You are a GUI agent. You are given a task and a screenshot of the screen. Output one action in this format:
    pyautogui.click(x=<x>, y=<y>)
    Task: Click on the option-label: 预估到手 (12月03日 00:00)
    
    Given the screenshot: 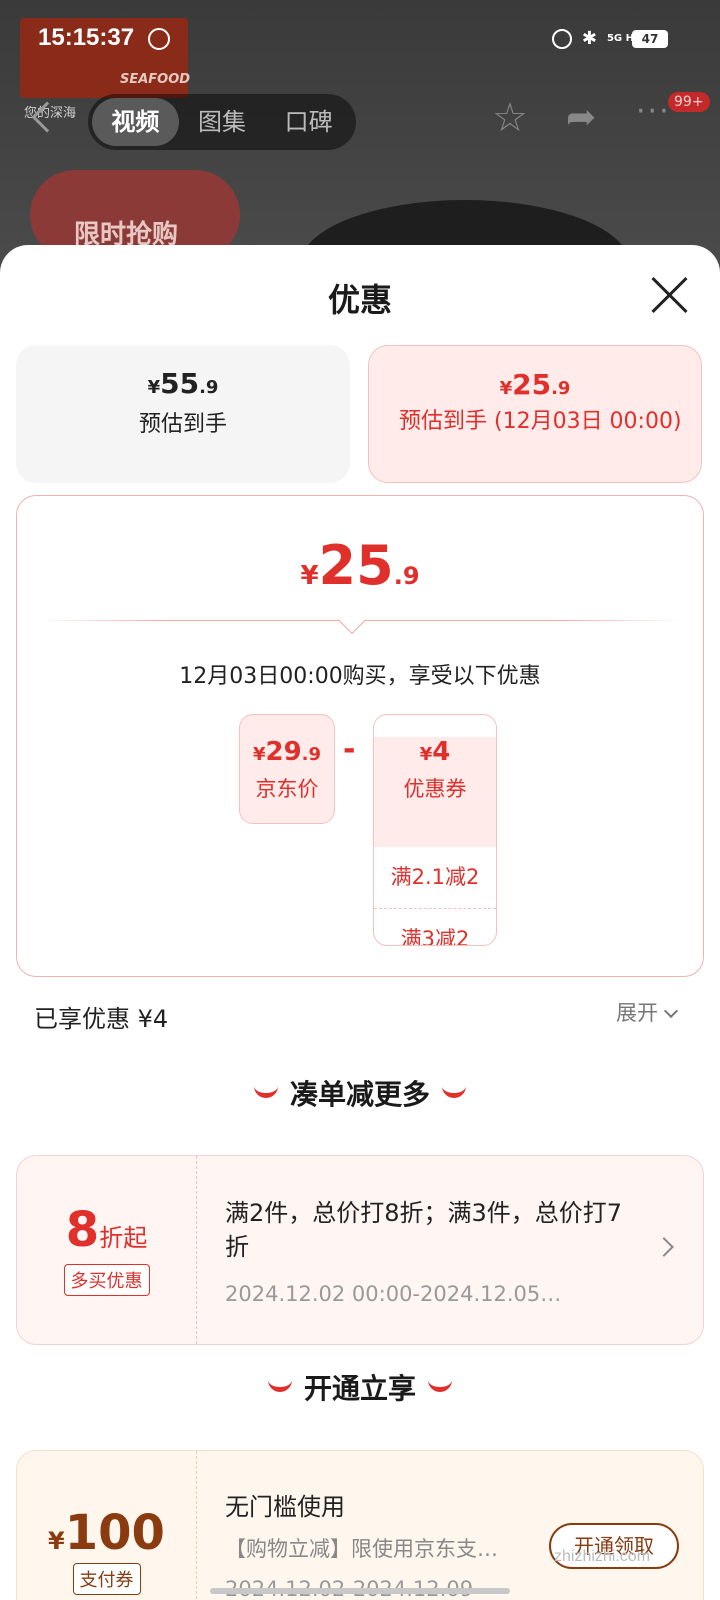 What is the action you would take?
    pyautogui.click(x=540, y=421)
    